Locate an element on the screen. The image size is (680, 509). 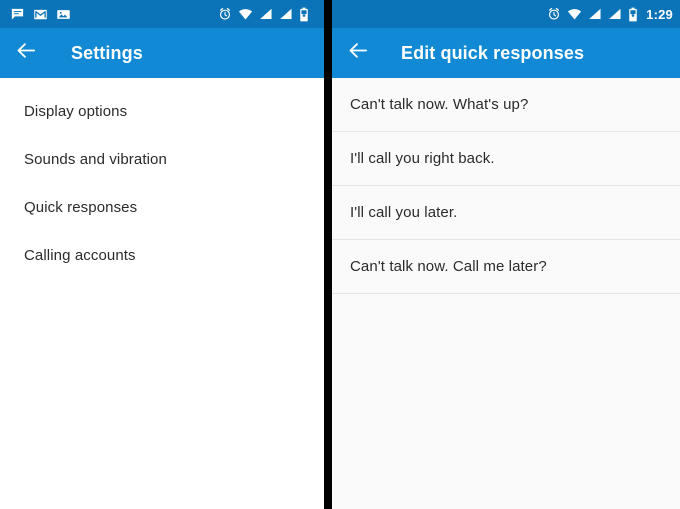
back-button-settings is located at coordinates (26, 53).